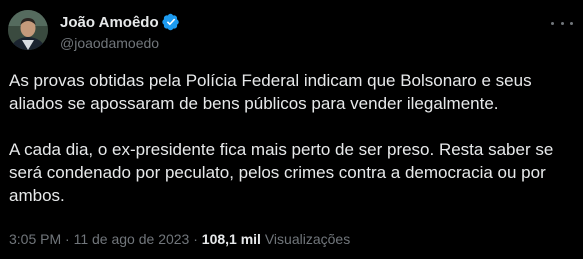 This screenshot has width=583, height=259. I want to click on author-display-name: João Amoêdo, so click(109, 22).